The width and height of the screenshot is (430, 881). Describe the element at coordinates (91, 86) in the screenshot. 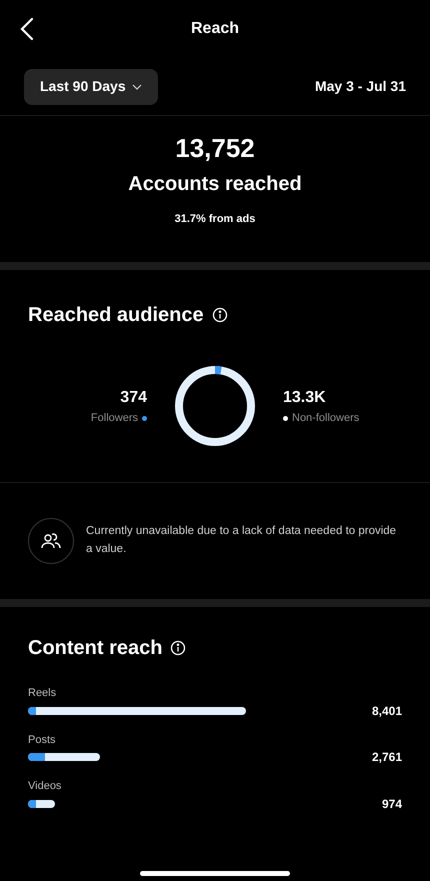

I see `date-range-dropdown: Last 90 Days` at that location.